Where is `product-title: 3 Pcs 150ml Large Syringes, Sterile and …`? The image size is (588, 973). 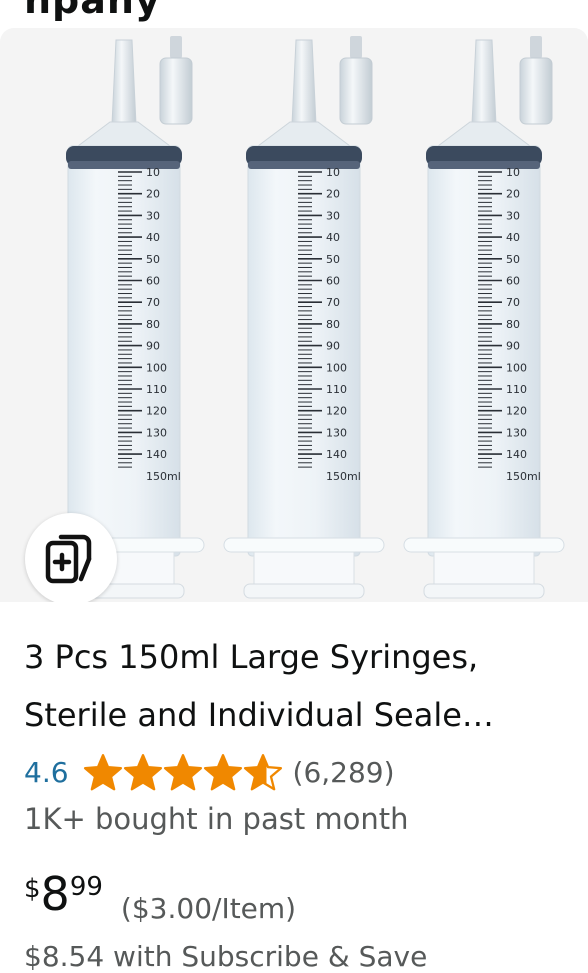 product-title: 3 Pcs 150ml Large Syringes, Sterile and … is located at coordinates (302, 686).